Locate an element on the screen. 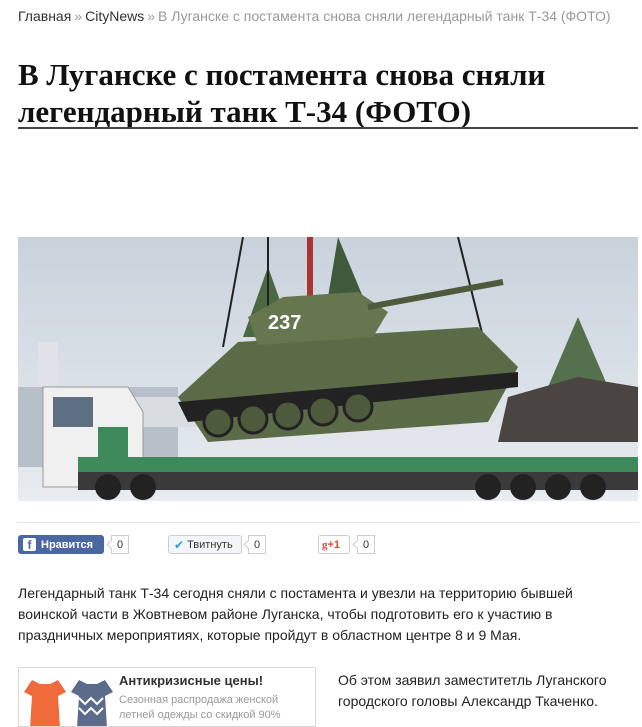 The image size is (642, 727). orange-dress-image is located at coordinates (45, 703).